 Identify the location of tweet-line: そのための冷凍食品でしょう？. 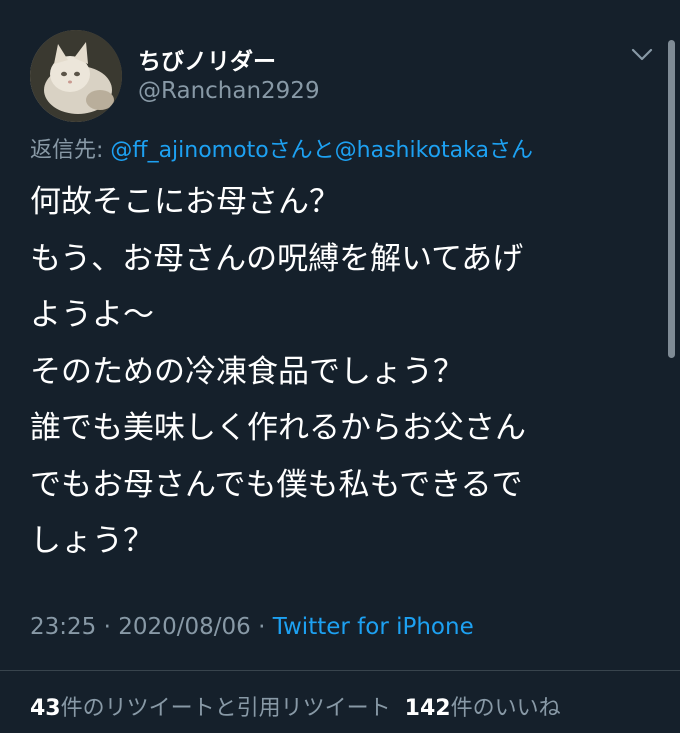
(247, 371).